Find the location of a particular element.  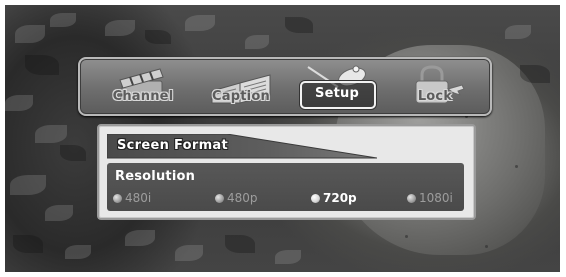

resolution-row: Resolution 480i 480p 720p 1080i is located at coordinates (285, 187).